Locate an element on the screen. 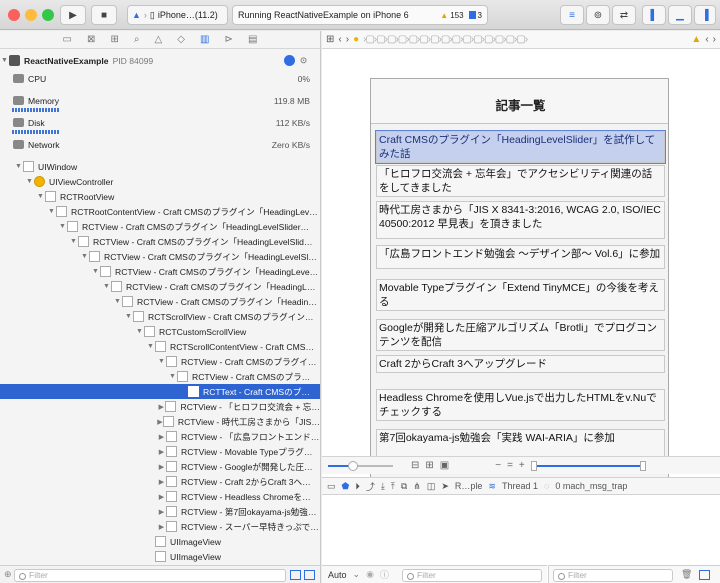  back-icon-2: ‹ is located at coordinates (706, 39).